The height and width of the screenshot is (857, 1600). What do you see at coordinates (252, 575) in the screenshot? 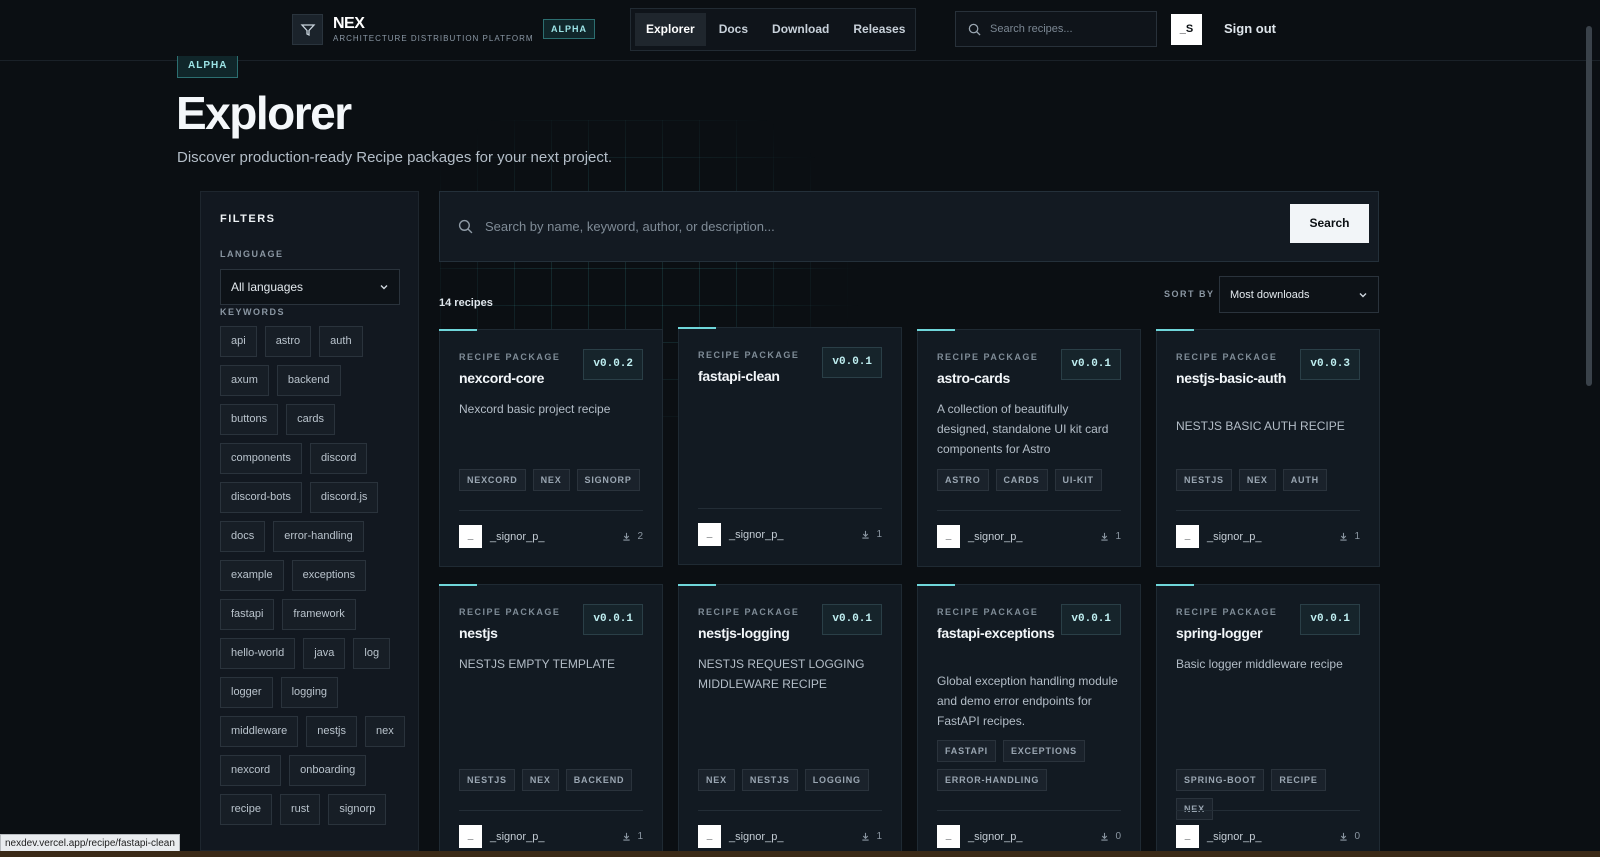
I see `keyword-chip: example` at bounding box center [252, 575].